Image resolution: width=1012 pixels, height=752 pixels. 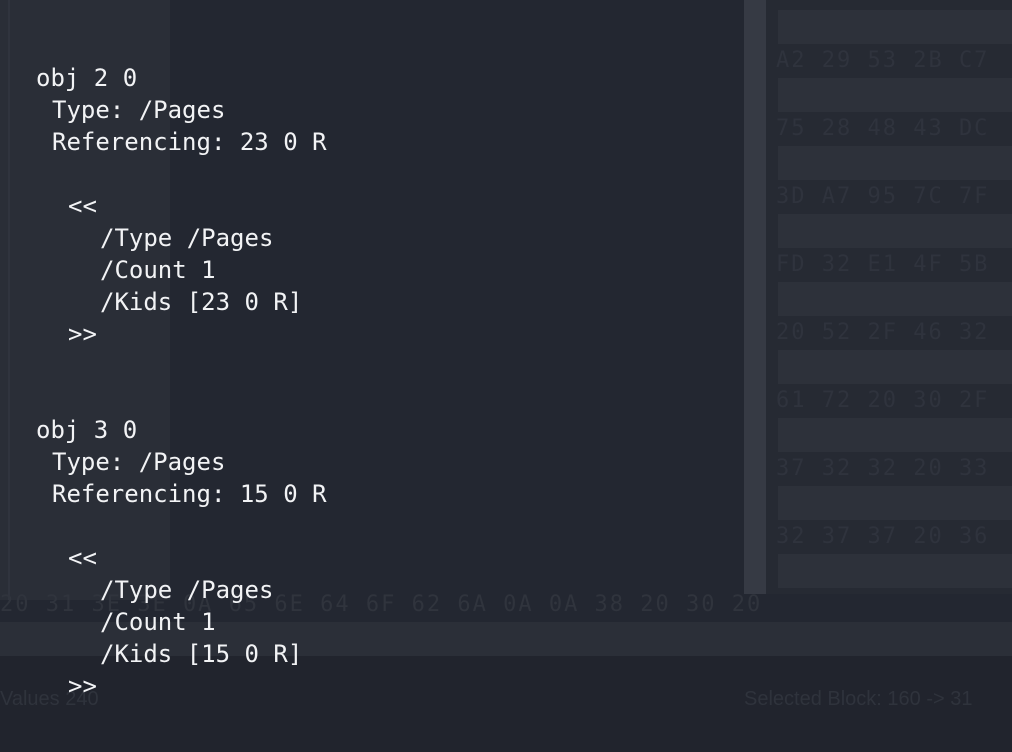 I want to click on dict-kids-entry: /Kids [23 0 R], so click(x=201, y=302).